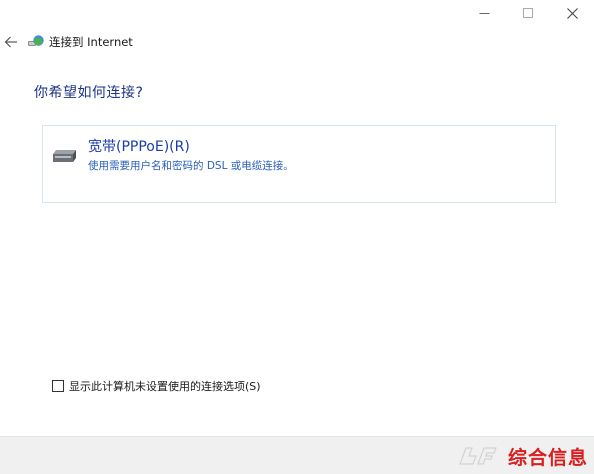 The image size is (594, 474). Describe the element at coordinates (64, 156) in the screenshot. I see `broadband-modem-icon` at that location.